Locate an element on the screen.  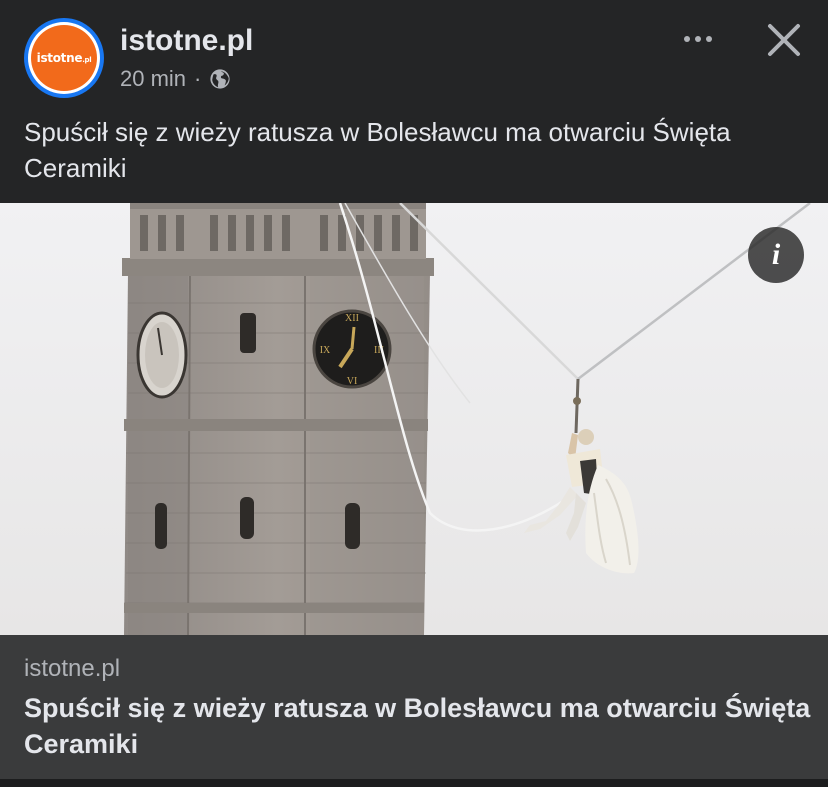
avatar-logo: istotne.pl is located at coordinates (64, 58).